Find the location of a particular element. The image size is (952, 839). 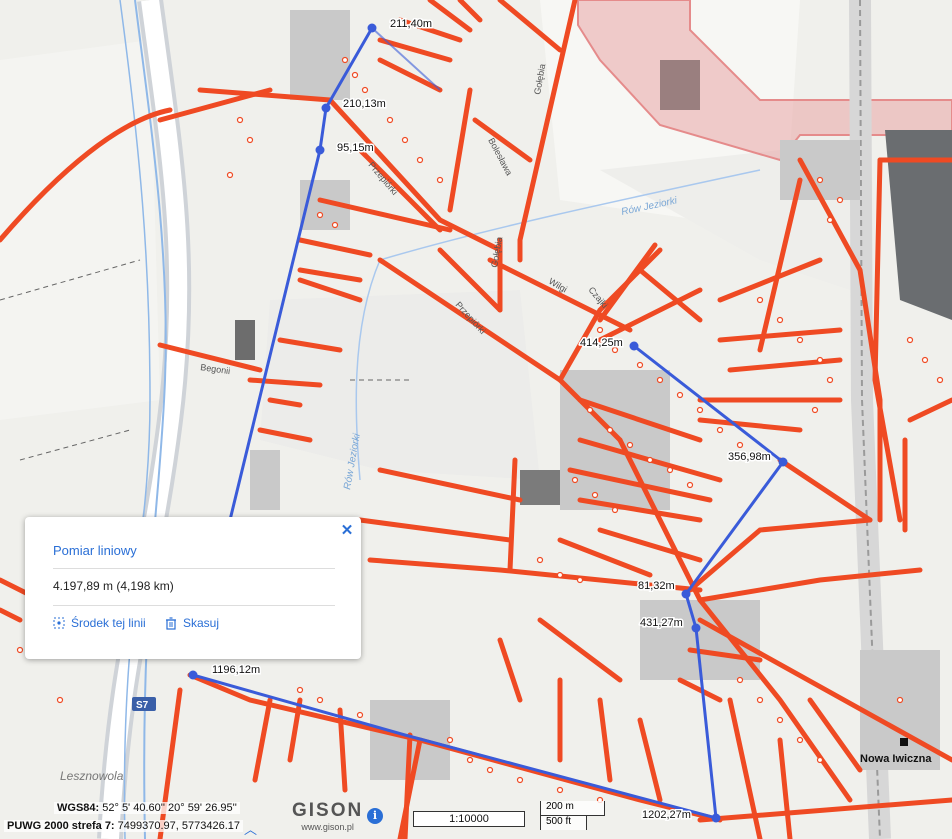

gison-logo: GISON www.gison.pl is located at coordinates (327, 816).